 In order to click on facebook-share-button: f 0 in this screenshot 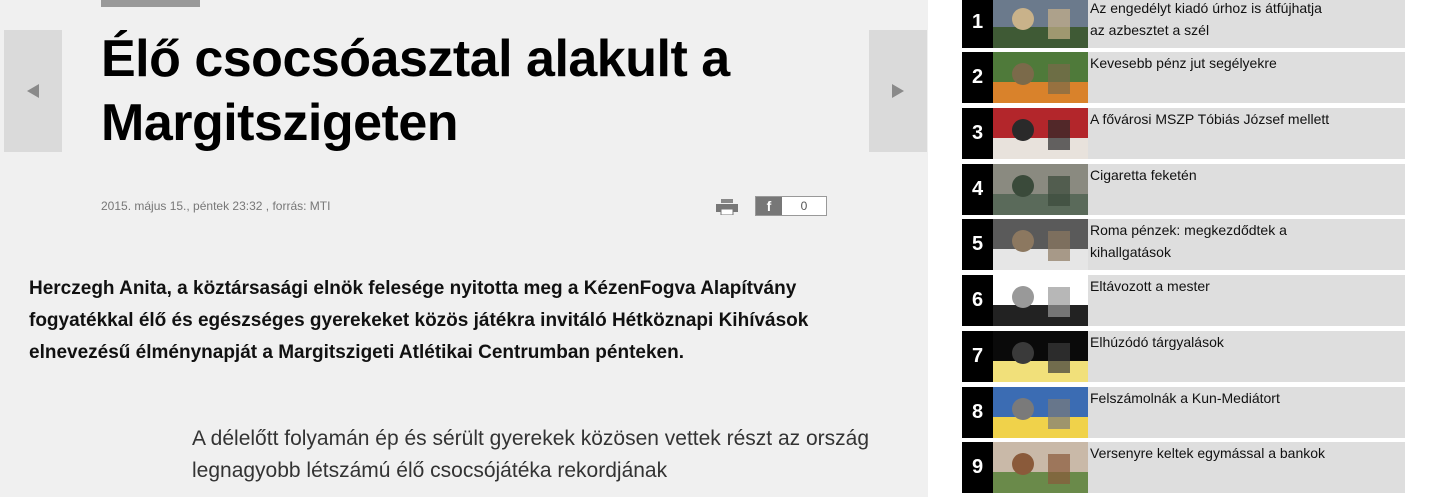, I will do `click(791, 206)`.